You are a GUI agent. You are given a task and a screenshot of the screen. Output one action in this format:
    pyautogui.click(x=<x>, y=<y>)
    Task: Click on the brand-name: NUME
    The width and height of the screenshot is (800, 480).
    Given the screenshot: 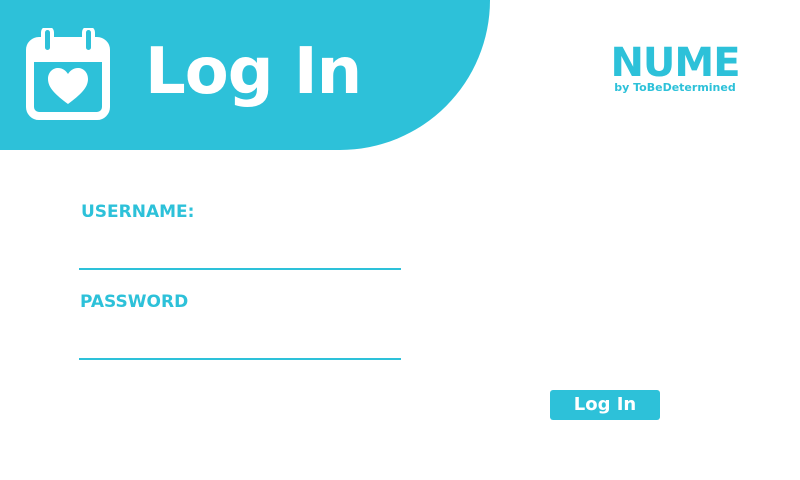 What is the action you would take?
    pyautogui.click(x=675, y=63)
    